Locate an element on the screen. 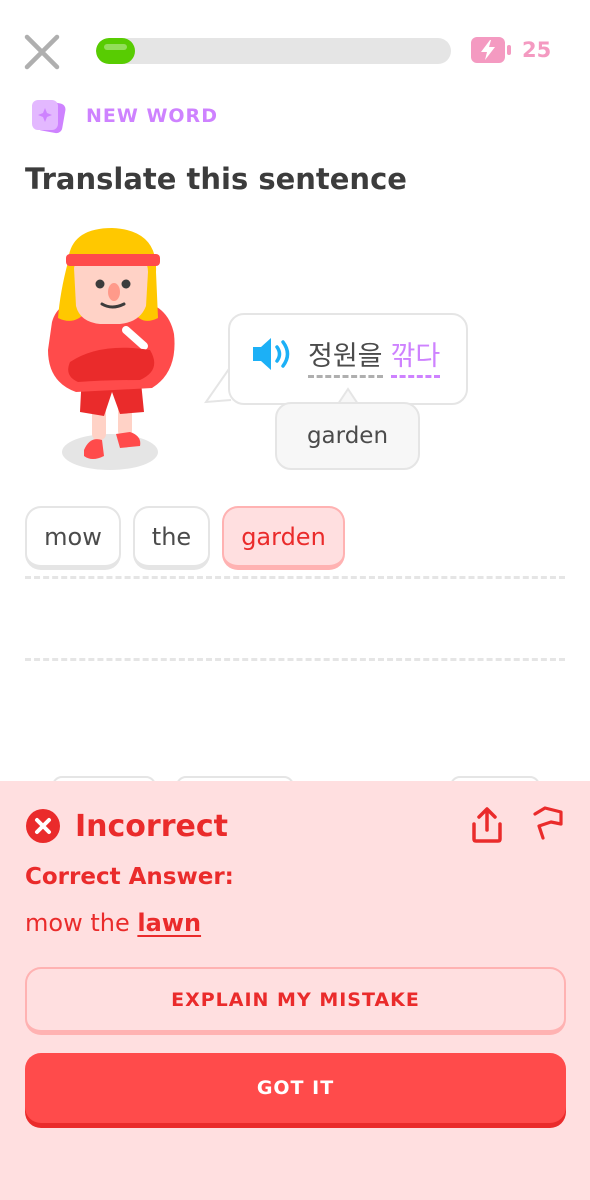 The image size is (590, 1200). correct-answer: mow the lawn is located at coordinates (113, 923).